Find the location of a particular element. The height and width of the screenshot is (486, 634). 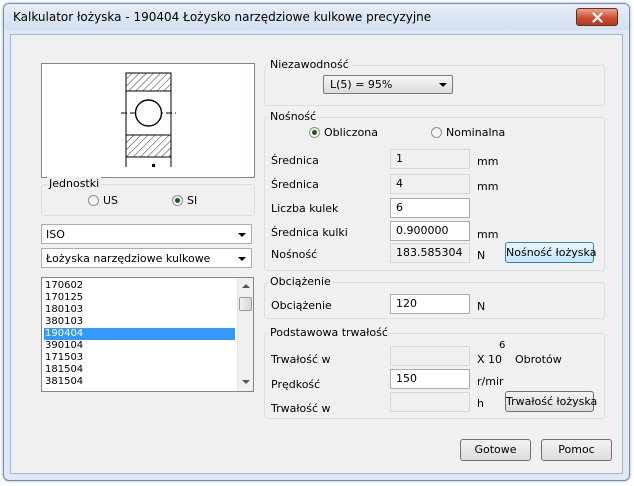

bearing-drawing is located at coordinates (148, 120).